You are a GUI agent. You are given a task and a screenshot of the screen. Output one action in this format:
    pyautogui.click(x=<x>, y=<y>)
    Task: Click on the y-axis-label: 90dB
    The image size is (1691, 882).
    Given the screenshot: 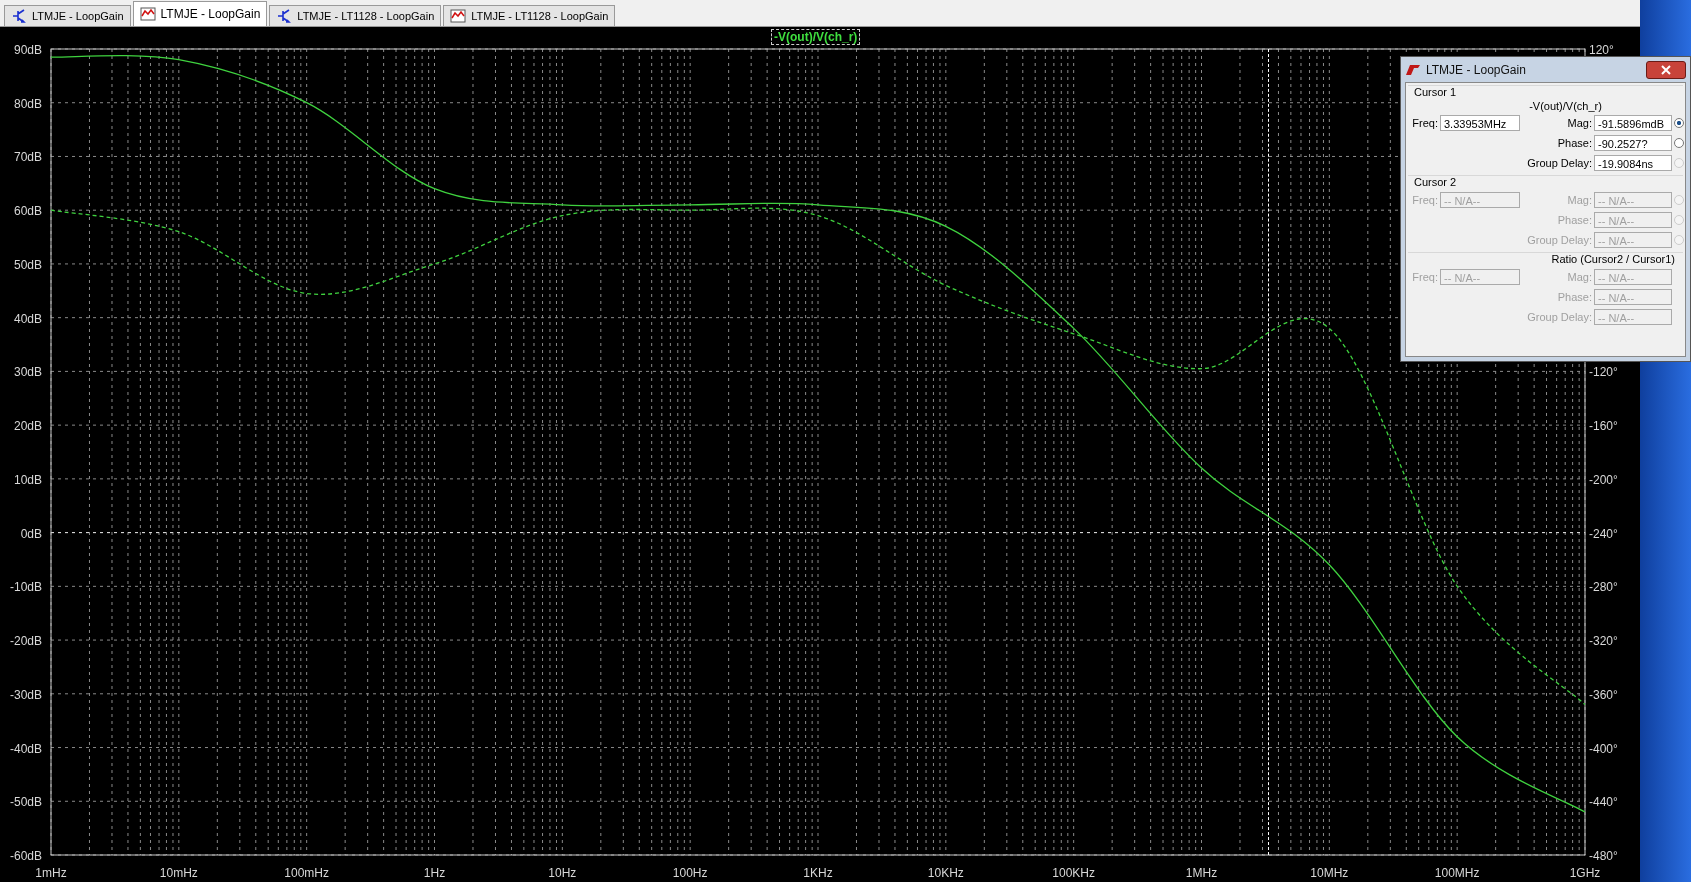 What is the action you would take?
    pyautogui.click(x=27, y=50)
    